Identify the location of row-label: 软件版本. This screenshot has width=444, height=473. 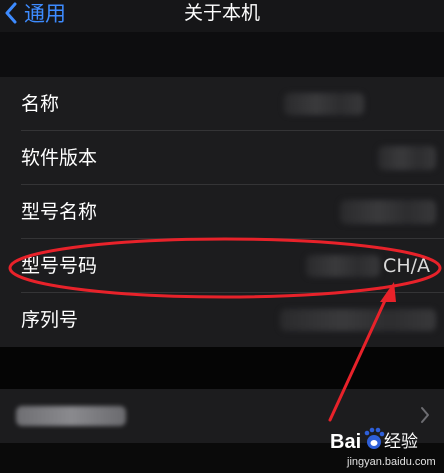
(59, 158).